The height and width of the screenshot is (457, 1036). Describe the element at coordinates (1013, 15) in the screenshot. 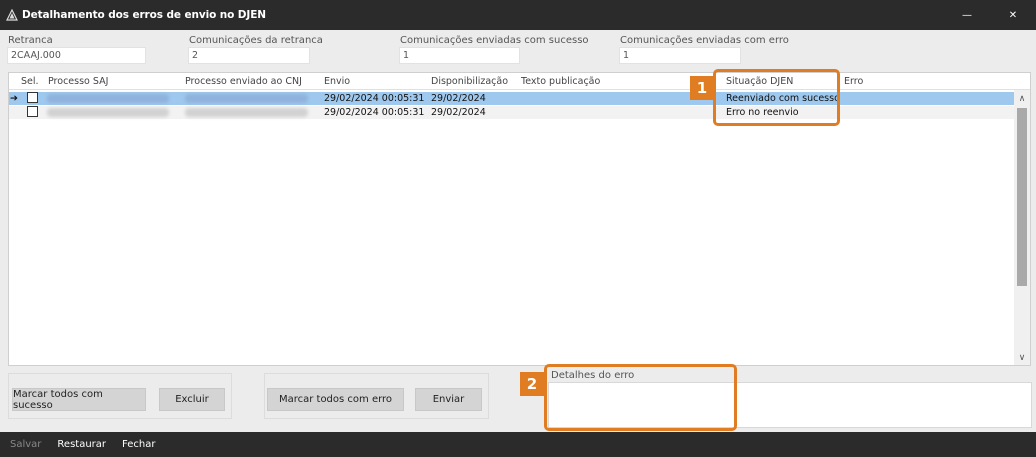

I see `close-icon: ✕` at that location.